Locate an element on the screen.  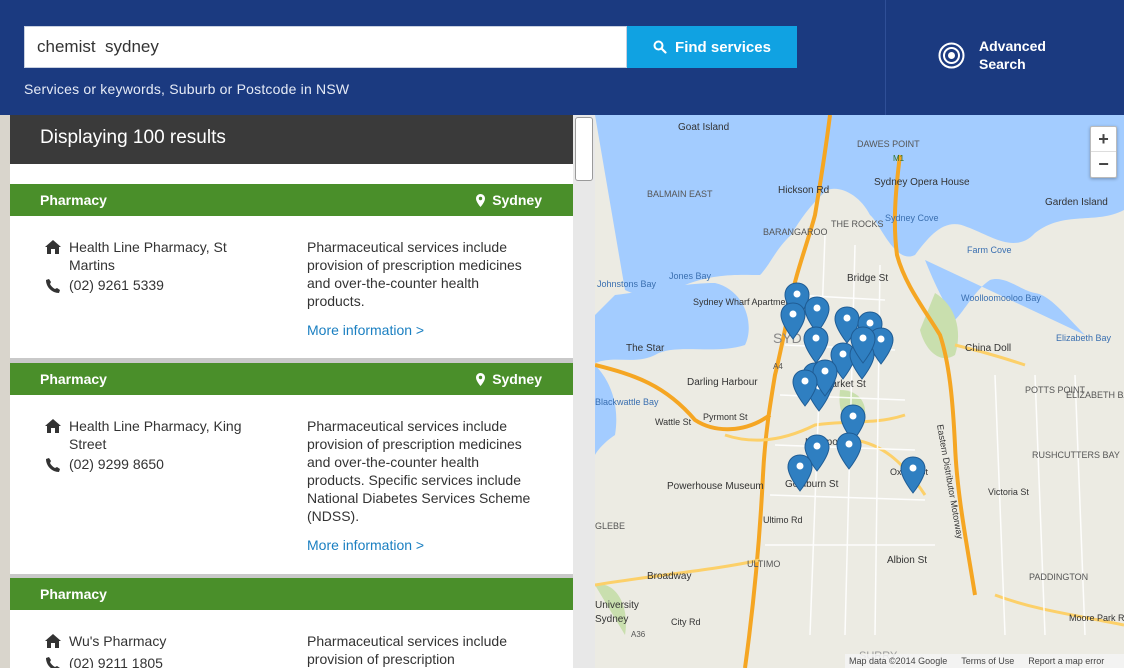
phone-row: (02) 9211 1805 is located at coordinates (104, 661).